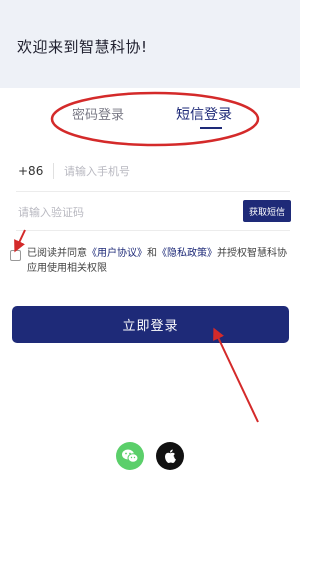 The width and height of the screenshot is (320, 567). I want to click on tab-password-login: 密码登录, so click(98, 113).